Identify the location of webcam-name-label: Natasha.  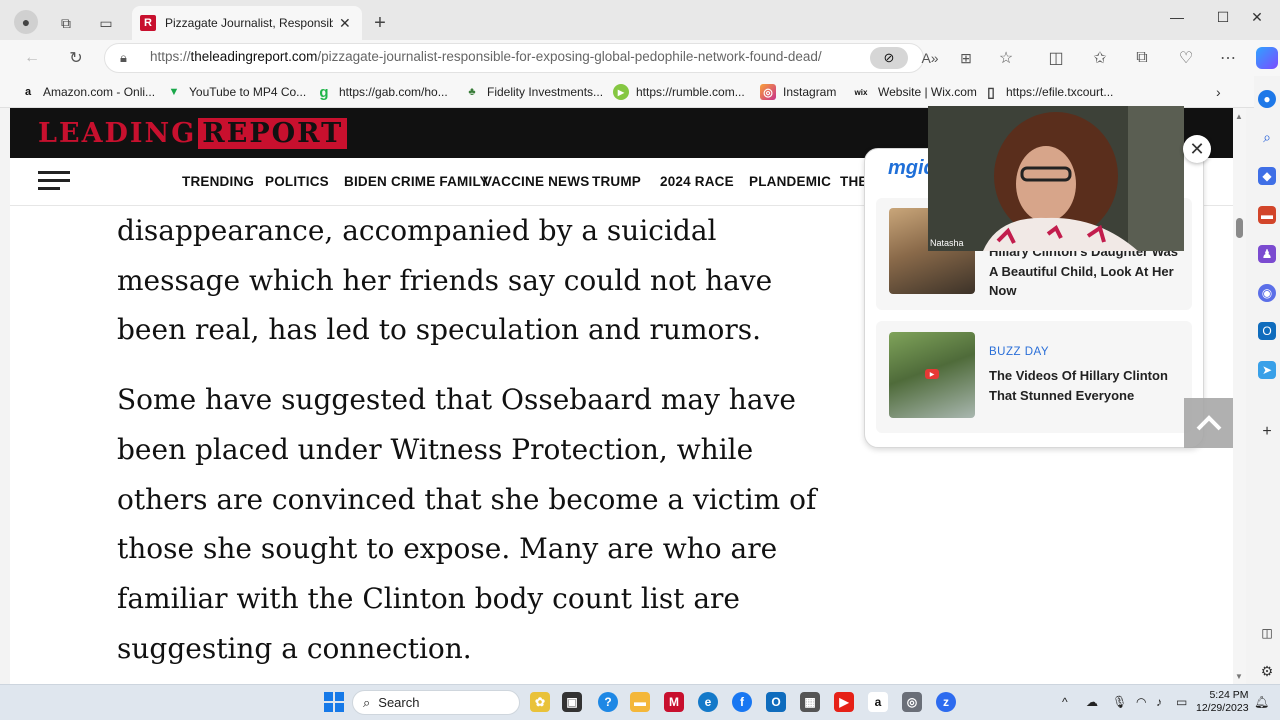
(947, 243).